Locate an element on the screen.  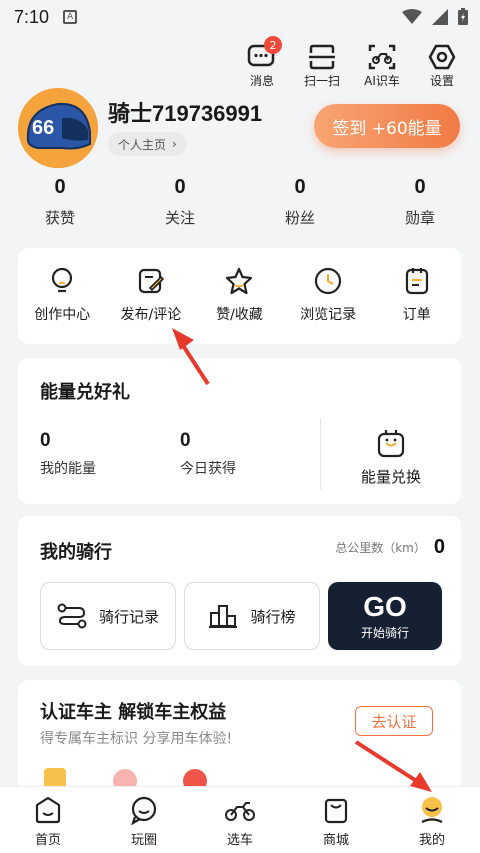
start-riding-label: 开始骑行 is located at coordinates (384, 632).